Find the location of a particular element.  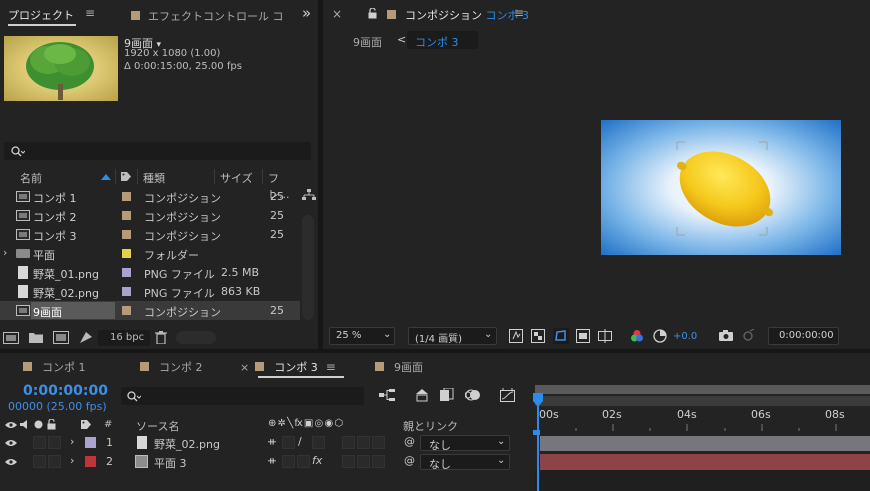

timeline-tab-9screen: 9画面 is located at coordinates (399, 367).